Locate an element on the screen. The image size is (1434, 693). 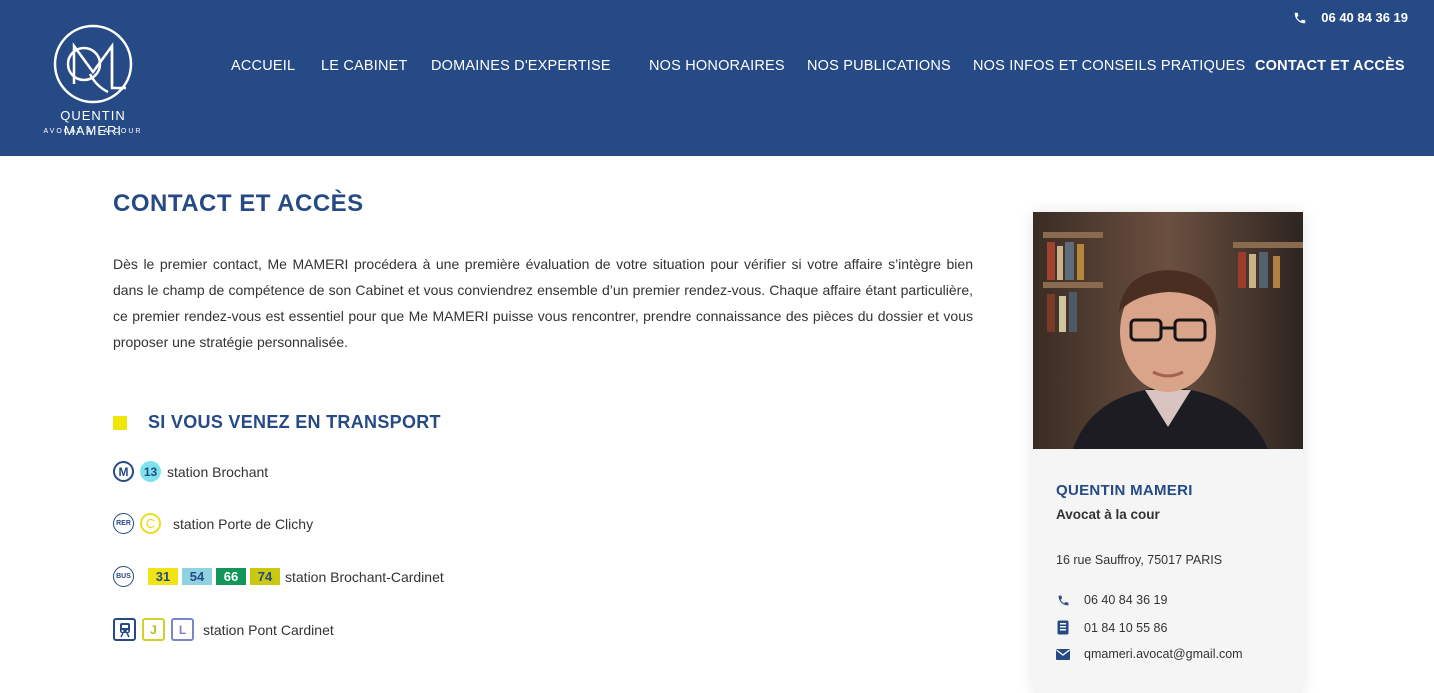
fax-icon is located at coordinates (1063, 627).